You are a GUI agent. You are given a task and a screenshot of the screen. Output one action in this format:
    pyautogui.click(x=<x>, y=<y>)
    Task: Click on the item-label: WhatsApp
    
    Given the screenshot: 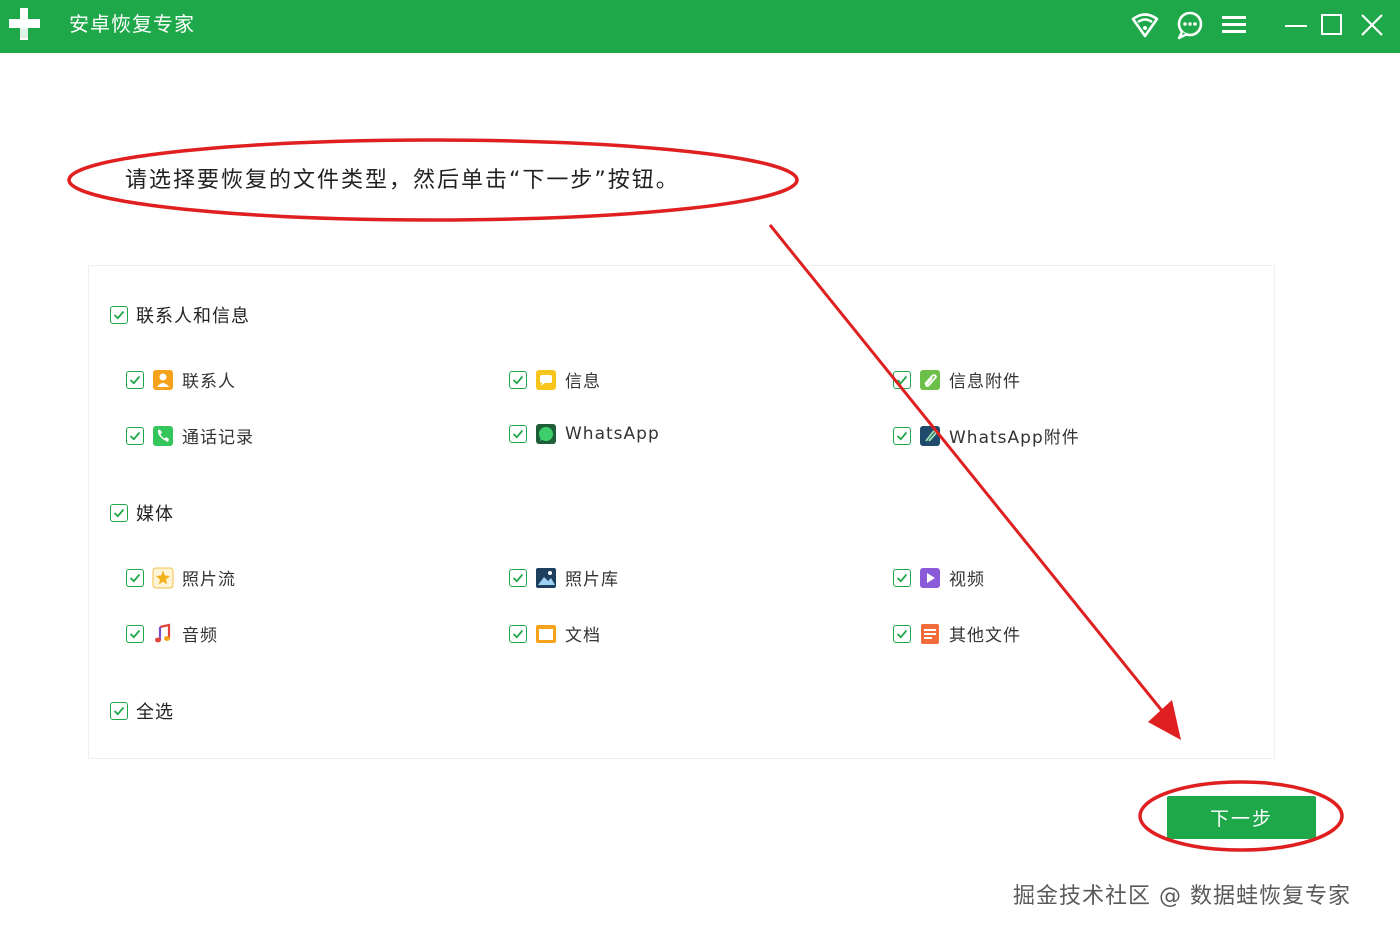 What is the action you would take?
    pyautogui.click(x=612, y=434)
    